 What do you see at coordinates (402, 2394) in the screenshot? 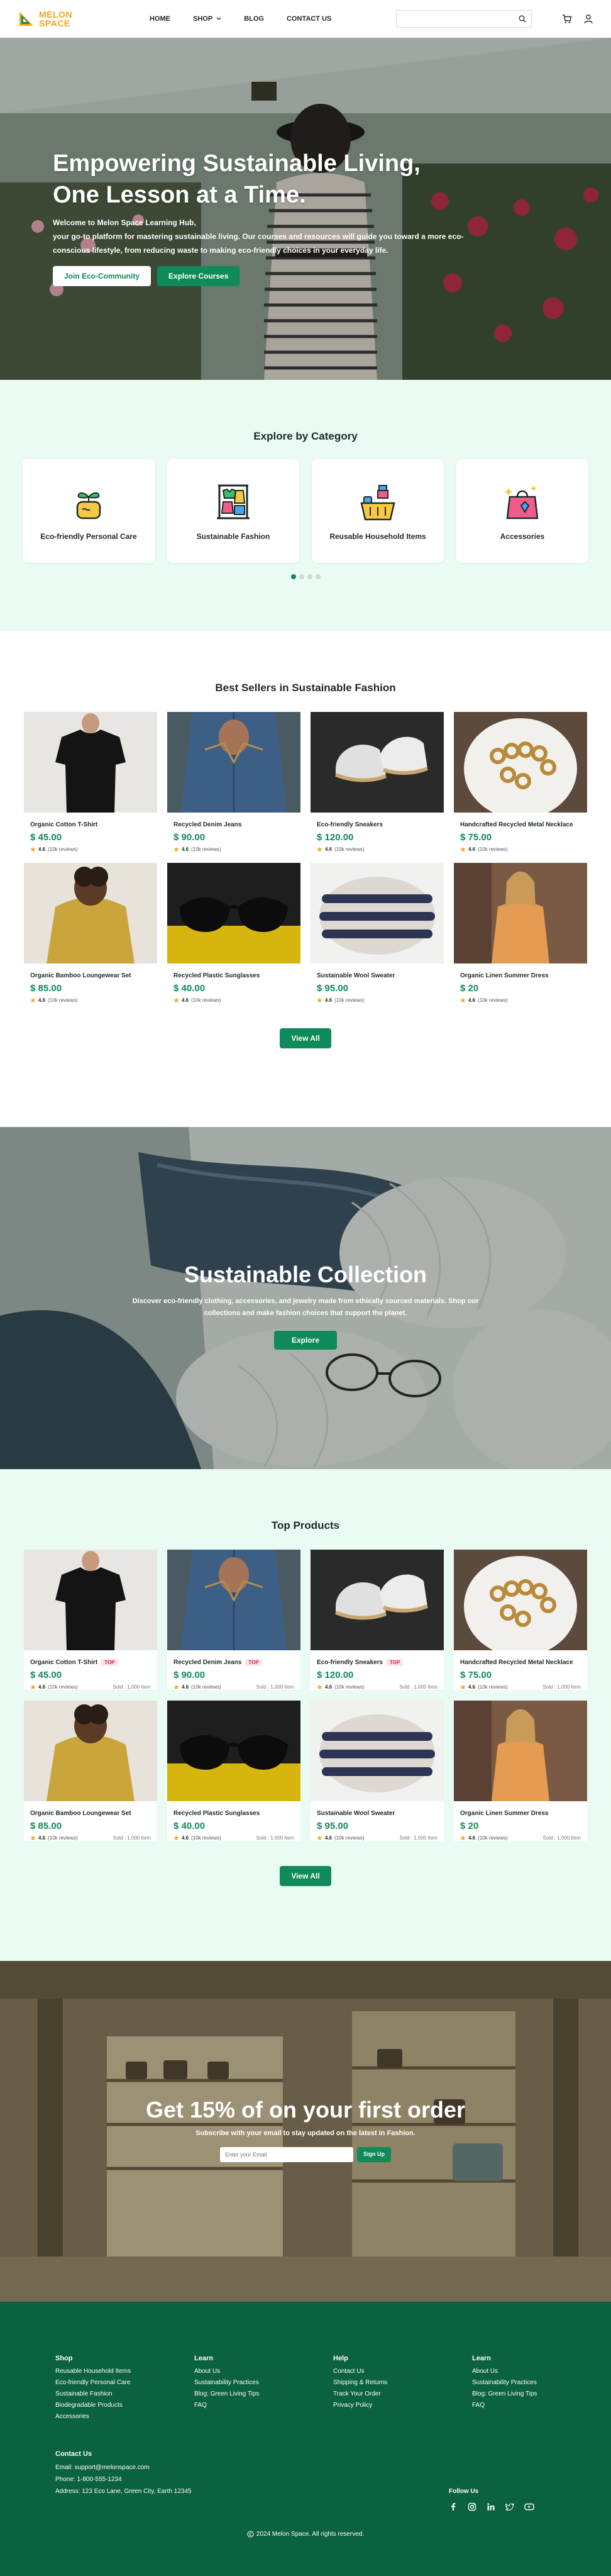
I see `footer-link: Track Your Order` at bounding box center [402, 2394].